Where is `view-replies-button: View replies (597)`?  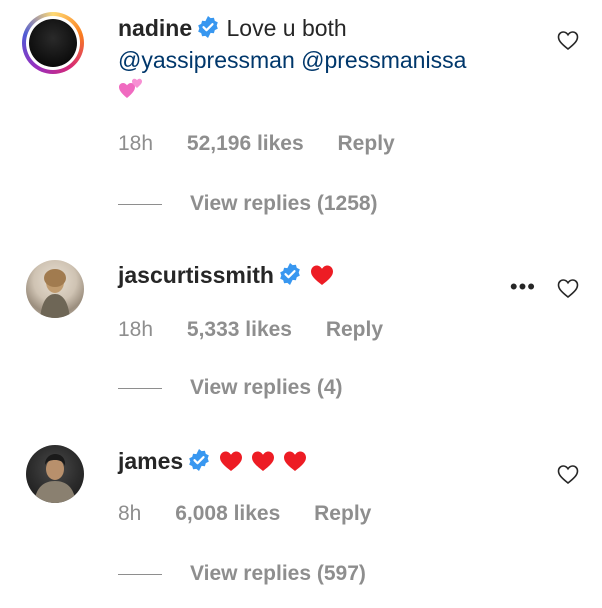
view-replies-button: View replies (597) is located at coordinates (242, 574).